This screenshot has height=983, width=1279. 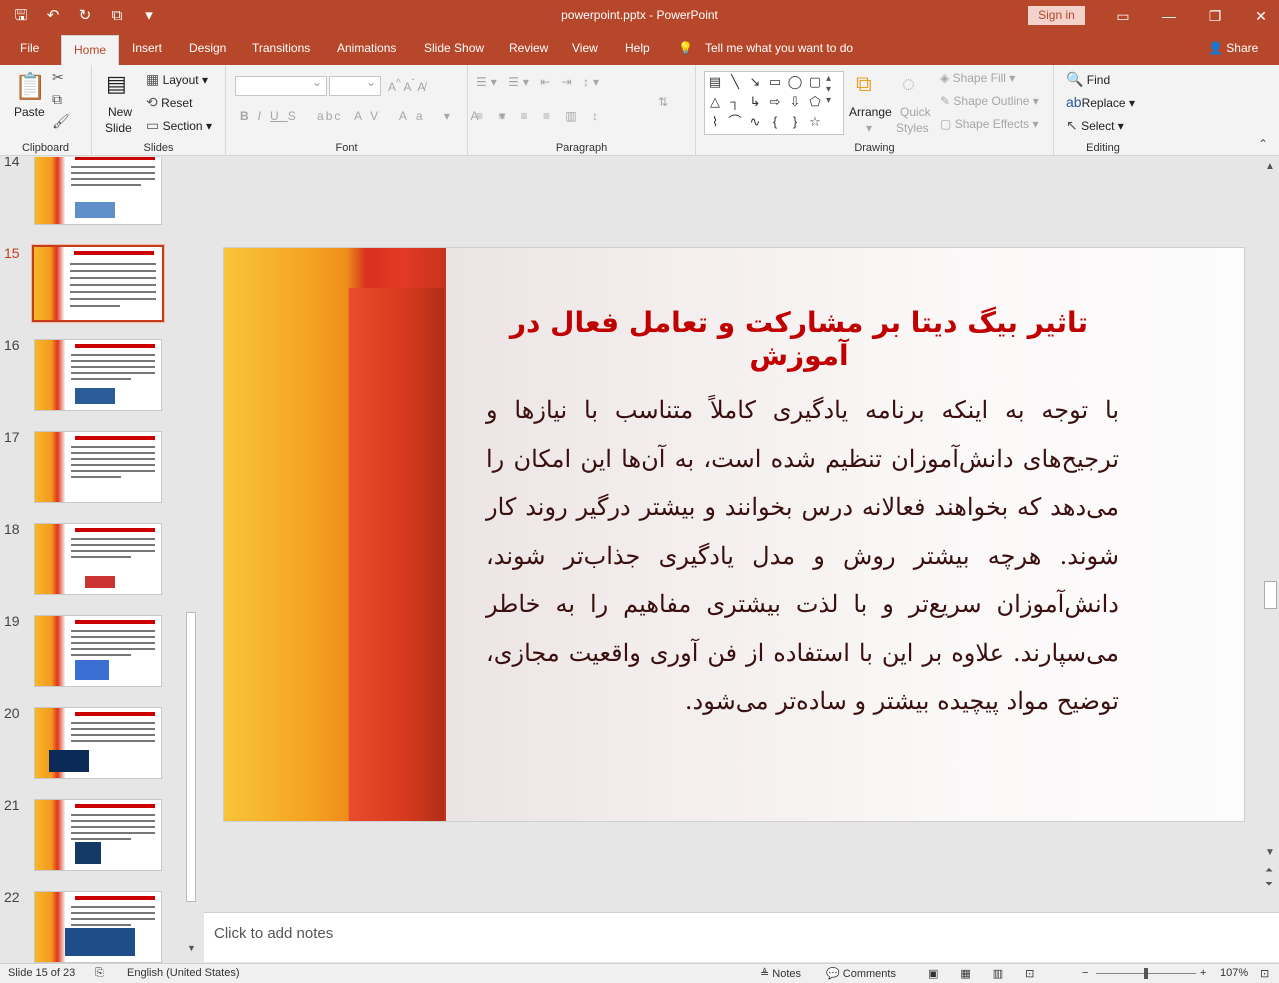 I want to click on quick-styles-label: Quick, so click(x=915, y=112).